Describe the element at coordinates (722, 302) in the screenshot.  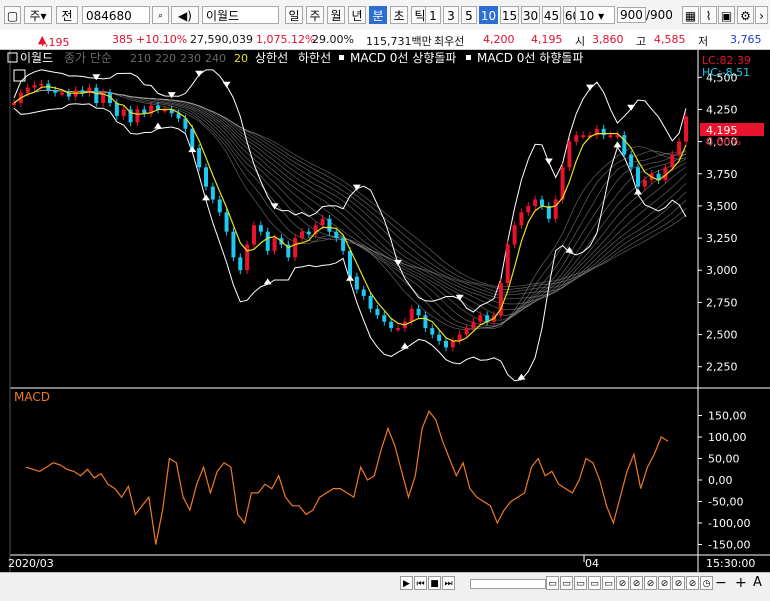
I see `y-tick-label: 2,750` at that location.